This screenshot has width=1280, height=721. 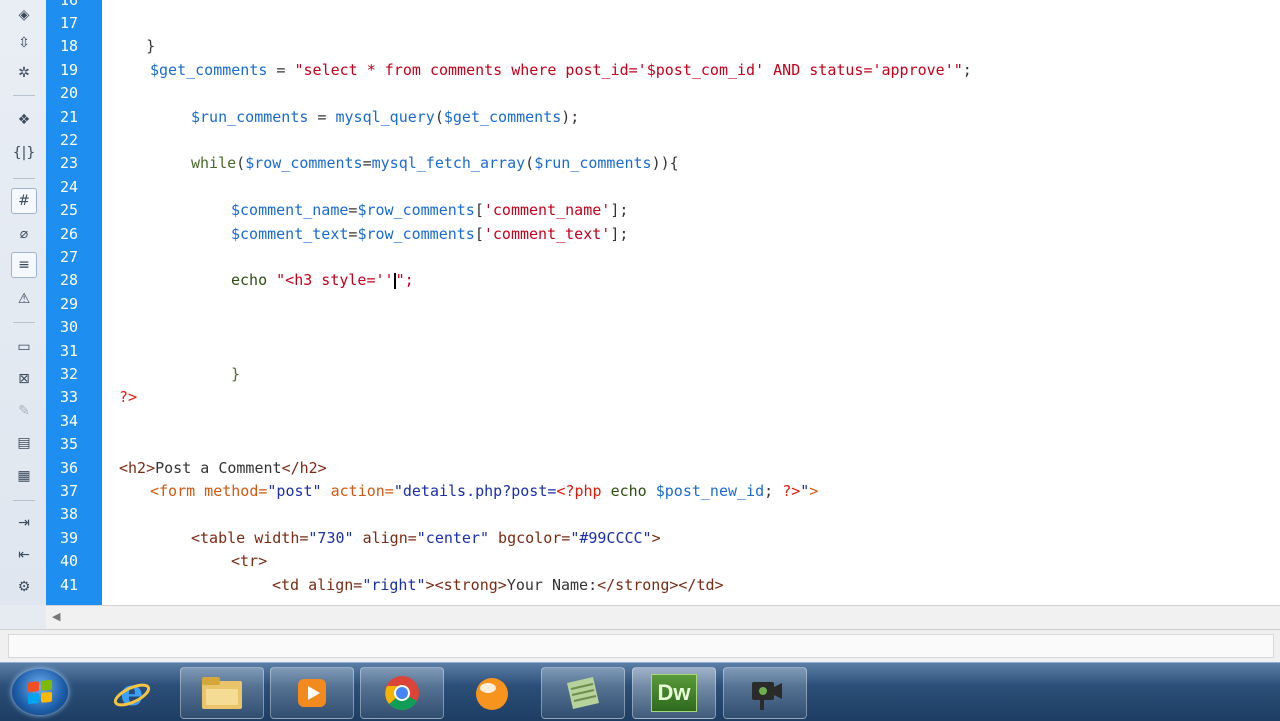 What do you see at coordinates (68, 234) in the screenshot?
I see `line-number: 26` at bounding box center [68, 234].